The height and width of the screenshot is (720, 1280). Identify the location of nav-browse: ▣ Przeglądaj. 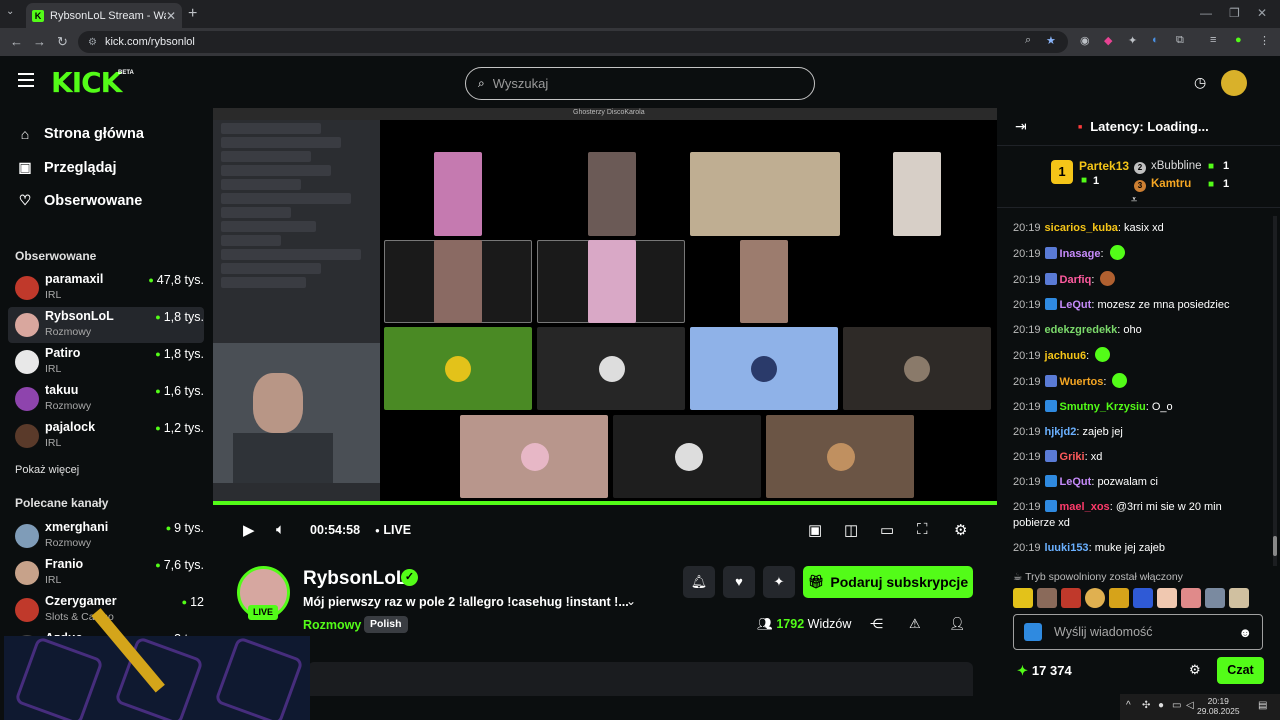
(66, 167).